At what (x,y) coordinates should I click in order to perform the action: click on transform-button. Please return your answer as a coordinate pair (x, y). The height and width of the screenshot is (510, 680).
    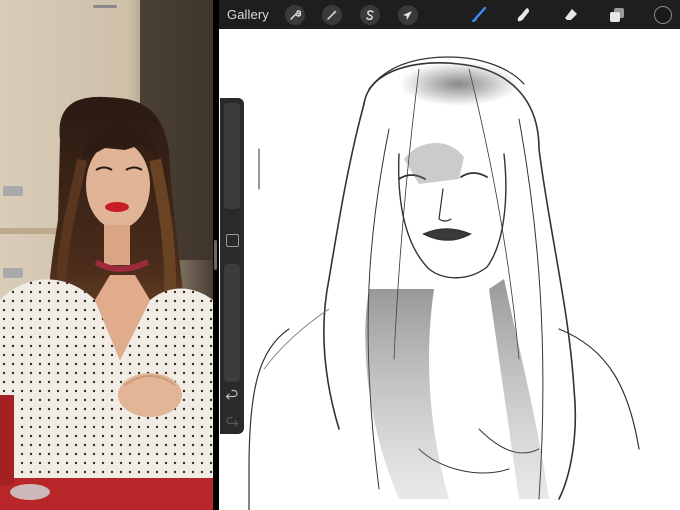
    Looking at the image, I should click on (408, 14).